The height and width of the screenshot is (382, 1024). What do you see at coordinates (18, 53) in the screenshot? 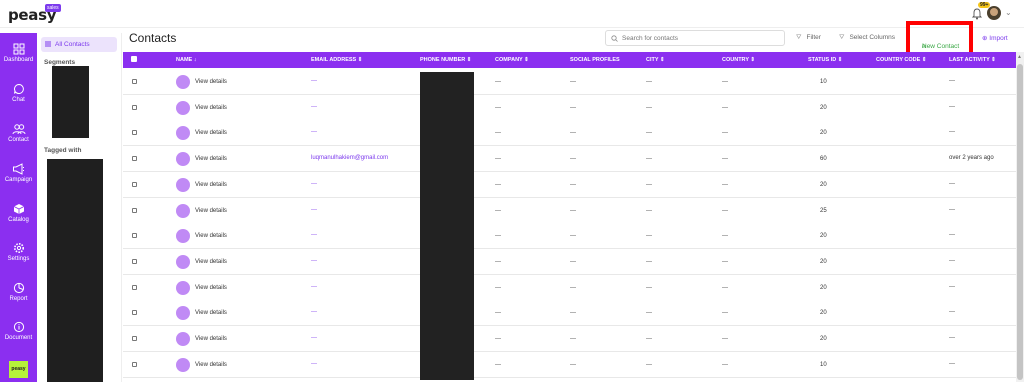
I see `nav-dashboard: Dashboard` at bounding box center [18, 53].